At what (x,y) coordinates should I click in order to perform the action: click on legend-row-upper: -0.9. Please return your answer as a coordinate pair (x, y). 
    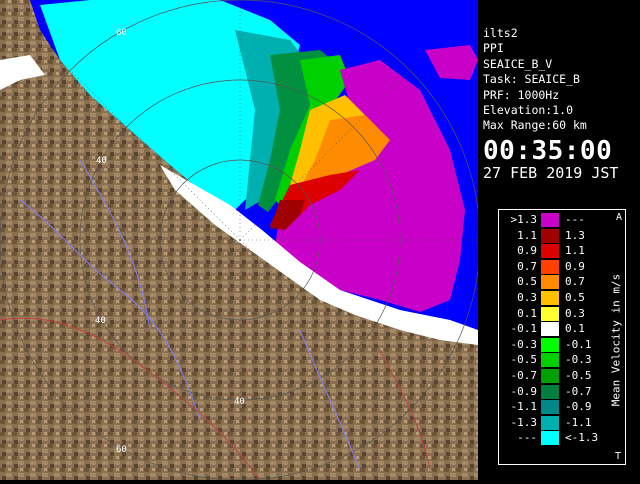
    Looking at the image, I should click on (578, 407).